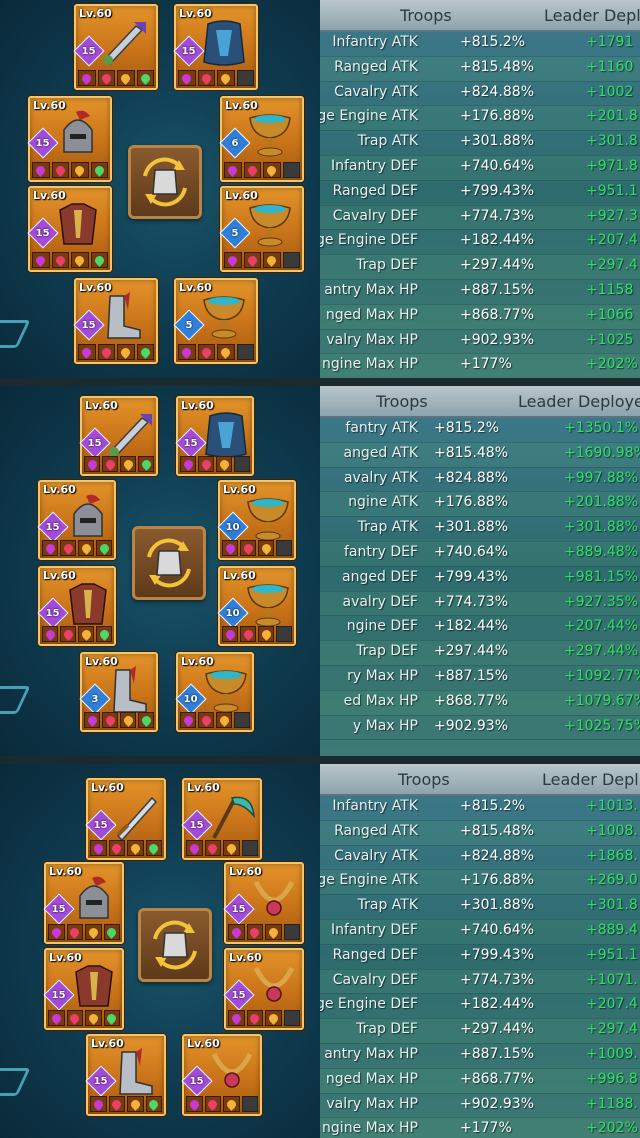 The image size is (640, 1138). Describe the element at coordinates (261, 229) in the screenshot. I see `gear-slot-accessory-2: Lv.60 5` at that location.